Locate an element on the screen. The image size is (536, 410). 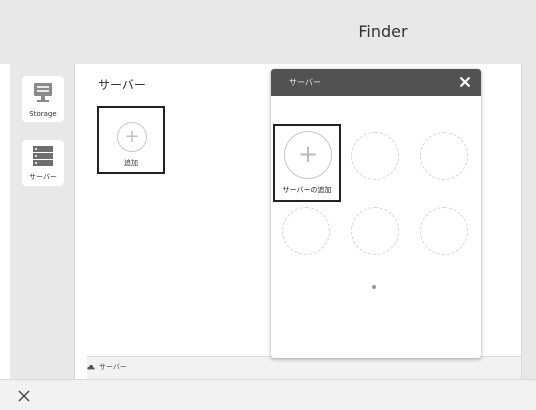
add-tile-label: 追加 is located at coordinates (131, 163).